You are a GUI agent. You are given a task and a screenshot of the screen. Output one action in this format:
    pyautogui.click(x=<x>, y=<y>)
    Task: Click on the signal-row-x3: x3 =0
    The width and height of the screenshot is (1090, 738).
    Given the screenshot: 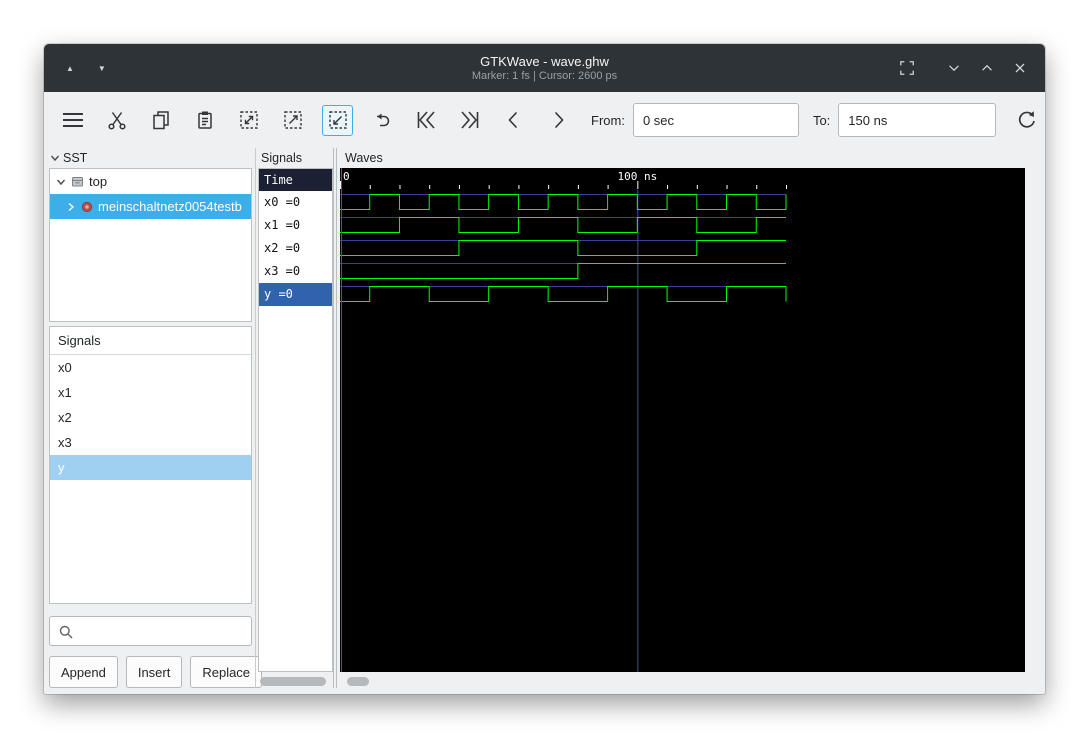 What is the action you would take?
    pyautogui.click(x=295, y=271)
    